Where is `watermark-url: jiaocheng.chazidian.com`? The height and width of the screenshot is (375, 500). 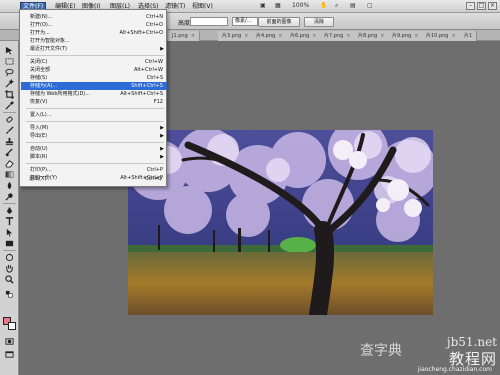
watermark-url: jiaocheng.chazidian.com is located at coordinates (454, 369).